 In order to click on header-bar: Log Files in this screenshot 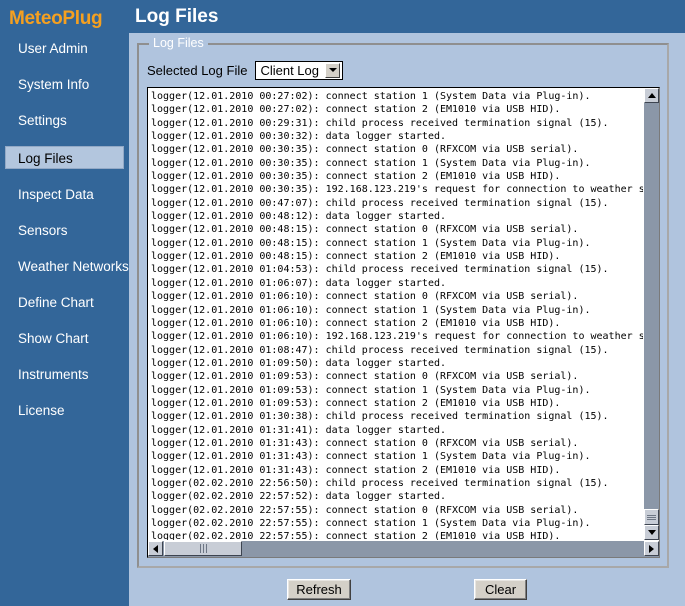, I will do `click(407, 16)`.